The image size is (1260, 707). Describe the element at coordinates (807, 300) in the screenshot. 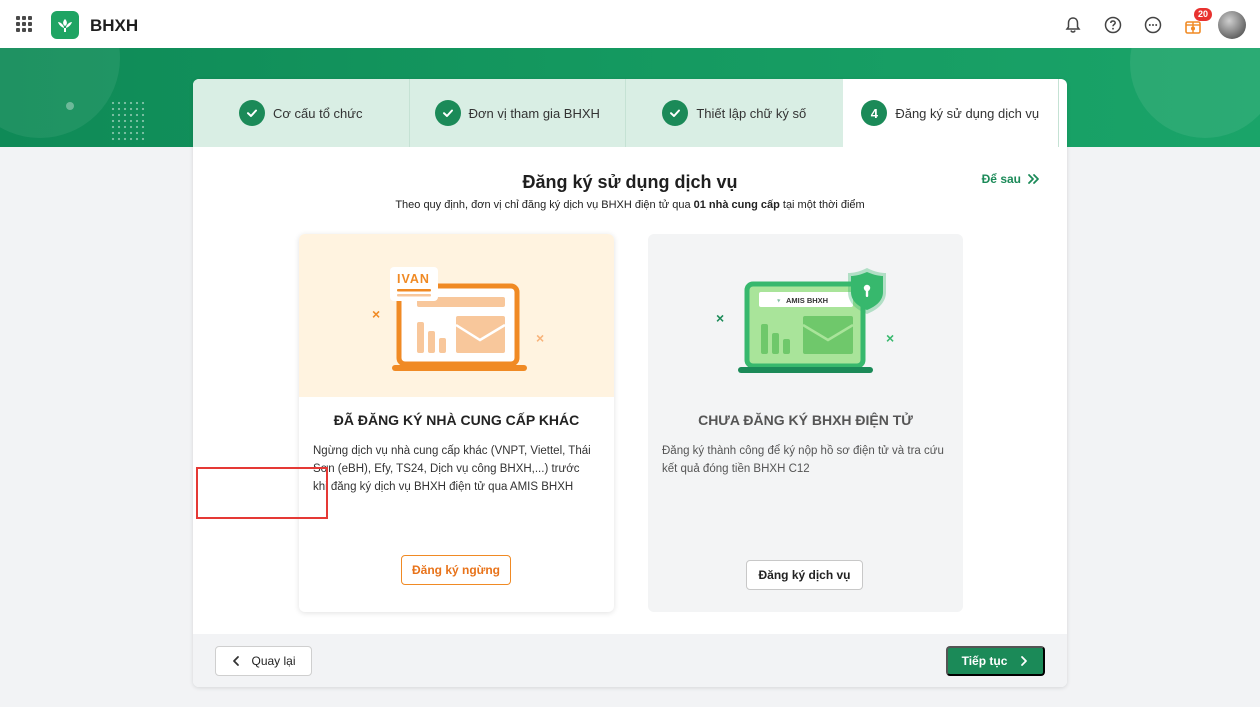

I see `amis-label: AMIS BHXH` at that location.